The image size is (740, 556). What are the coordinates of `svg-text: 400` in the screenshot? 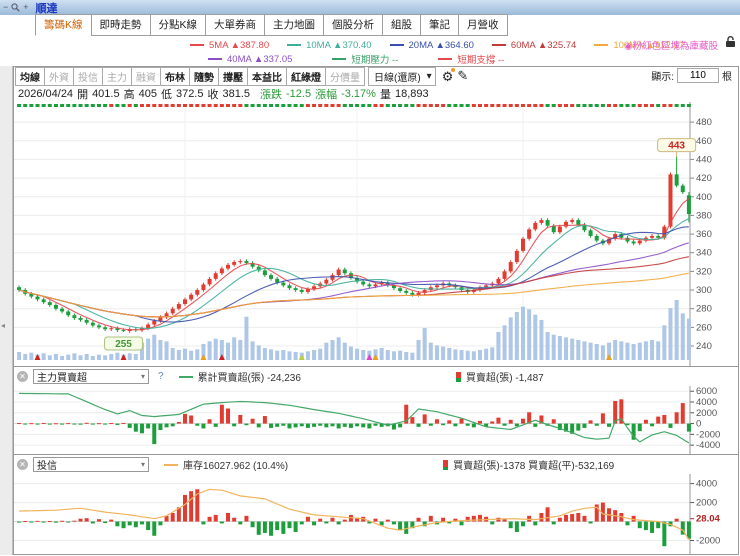 It's located at (704, 197).